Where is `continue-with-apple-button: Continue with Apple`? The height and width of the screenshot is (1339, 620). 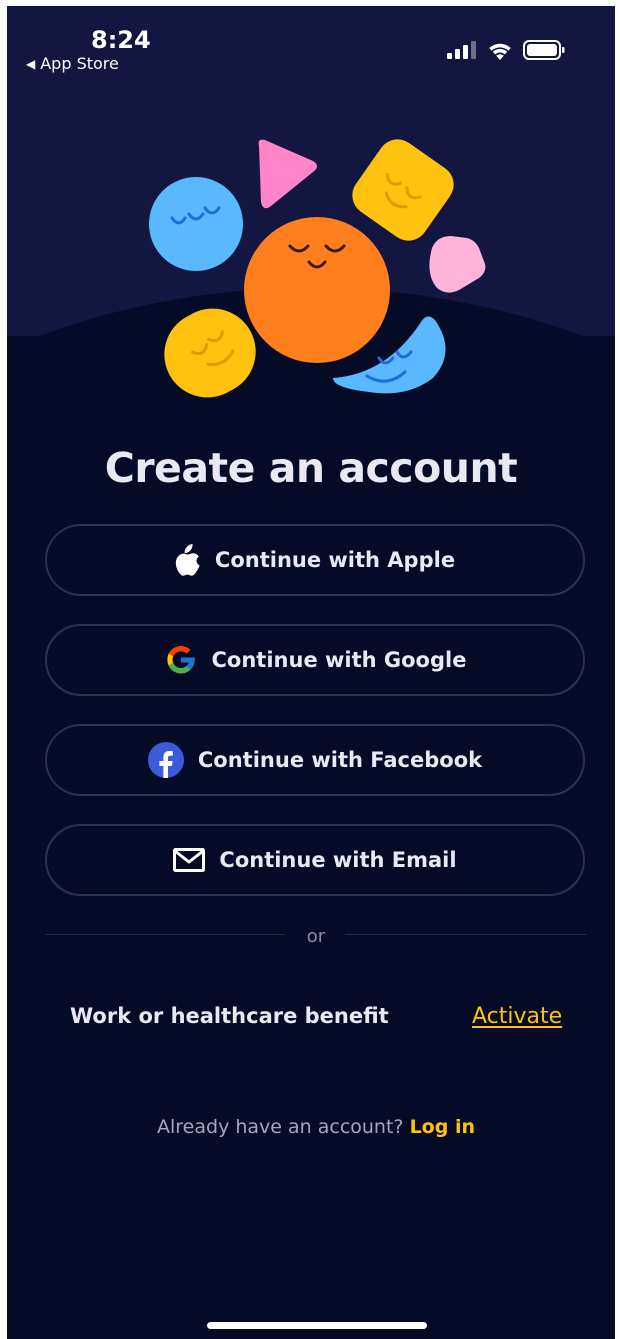 continue-with-apple-button: Continue with Apple is located at coordinates (315, 560).